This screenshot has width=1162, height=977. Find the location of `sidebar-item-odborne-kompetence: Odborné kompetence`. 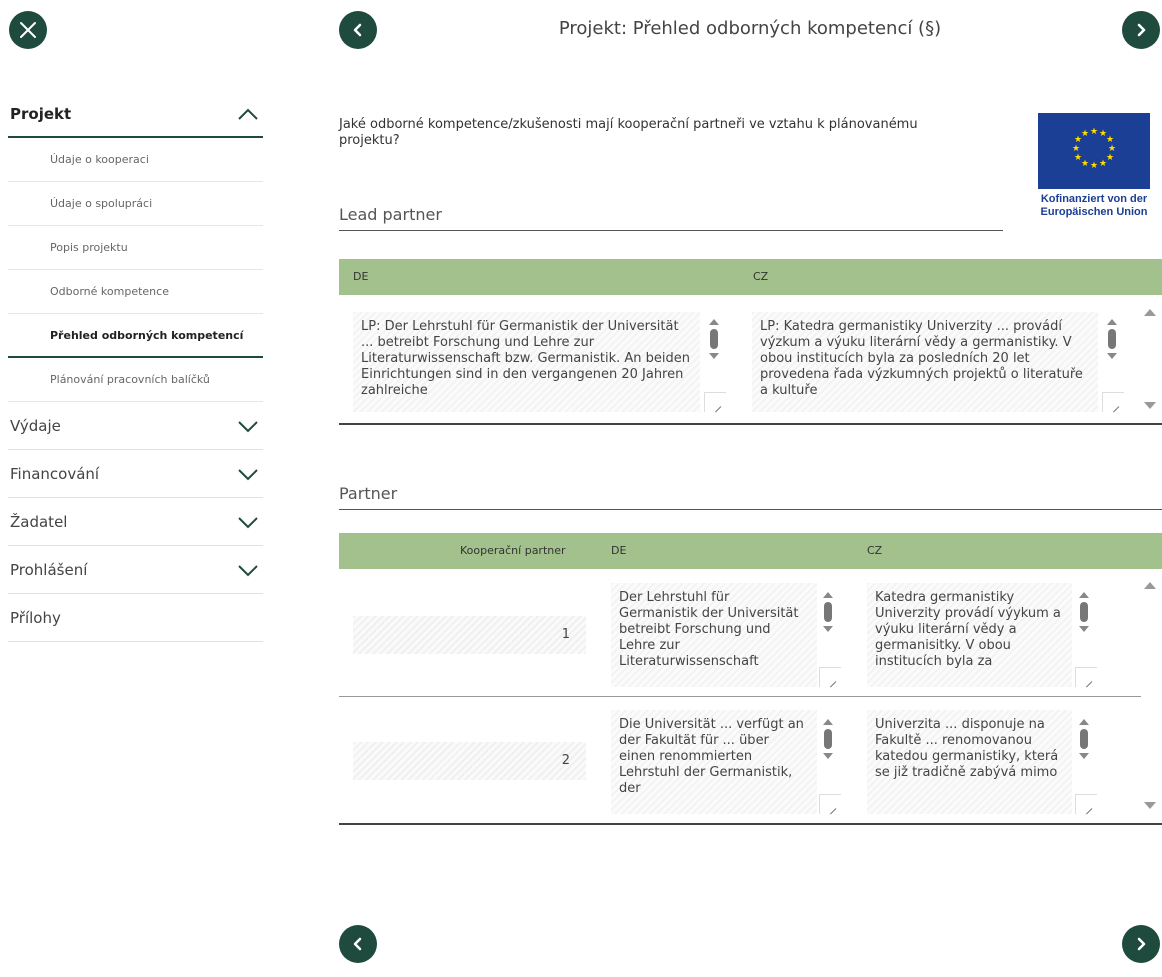

sidebar-item-odborne-kompetence: Odborné kompetence is located at coordinates (135, 292).